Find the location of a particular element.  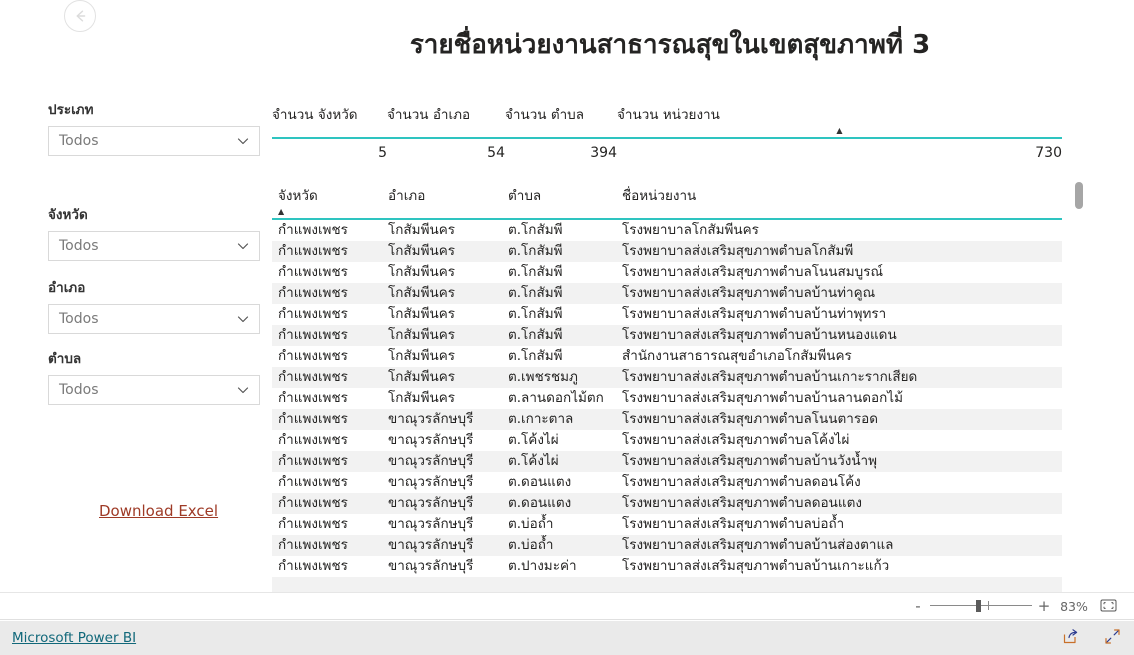

report-footer: Microsoft Power BI is located at coordinates (567, 638).